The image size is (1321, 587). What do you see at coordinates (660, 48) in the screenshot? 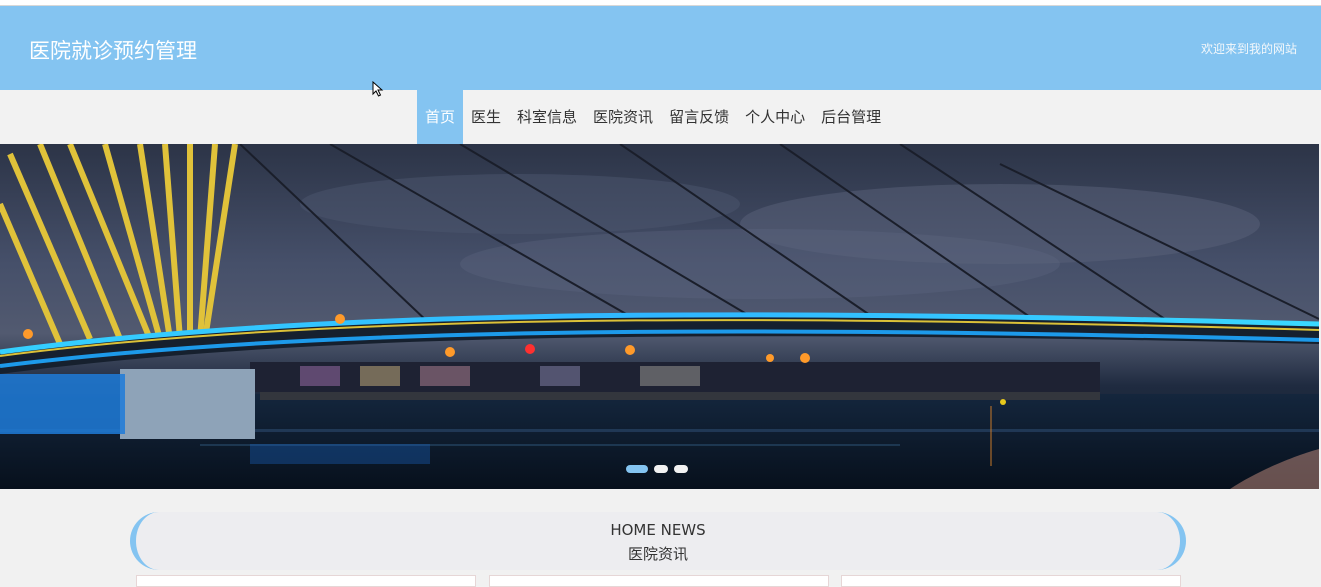
I see `site-header: 医院就诊预约管理 欢迎来到我的网站` at bounding box center [660, 48].